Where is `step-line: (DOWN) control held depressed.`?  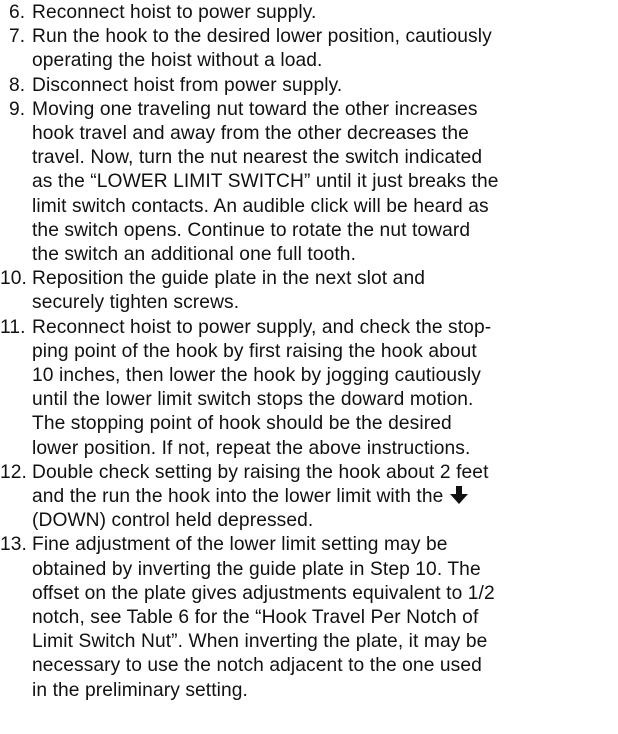 step-line: (DOWN) control held depressed. is located at coordinates (173, 521).